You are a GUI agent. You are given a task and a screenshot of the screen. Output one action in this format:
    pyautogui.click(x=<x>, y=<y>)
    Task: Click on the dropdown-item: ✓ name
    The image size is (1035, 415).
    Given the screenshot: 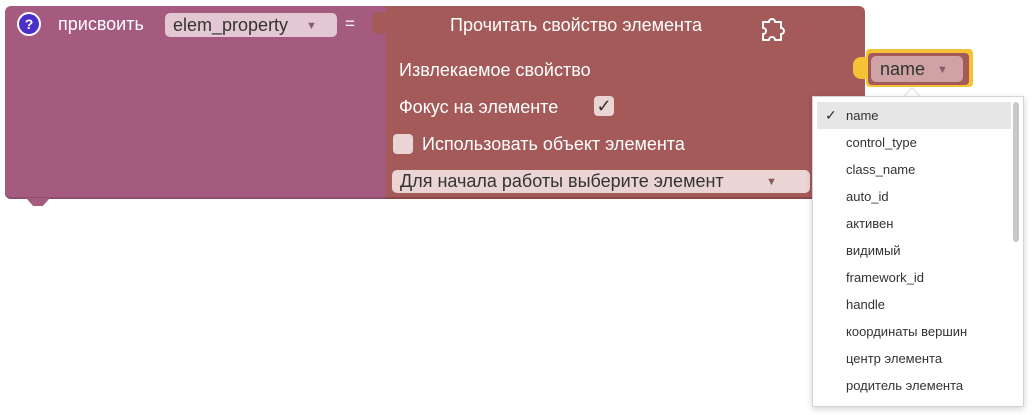 What is the action you would take?
    pyautogui.click(x=914, y=115)
    